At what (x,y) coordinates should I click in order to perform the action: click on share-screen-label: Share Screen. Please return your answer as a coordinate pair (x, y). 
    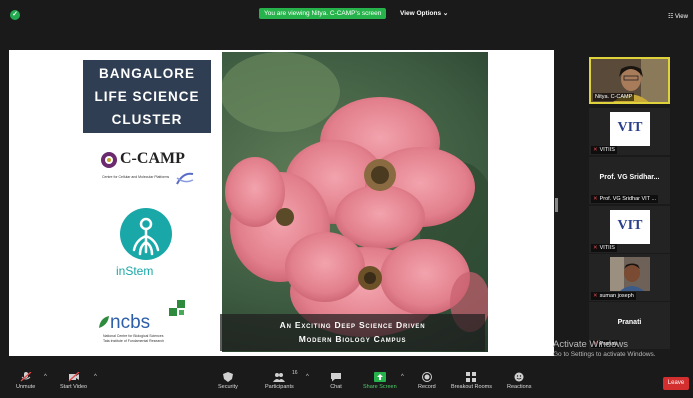
    Looking at the image, I should click on (380, 387).